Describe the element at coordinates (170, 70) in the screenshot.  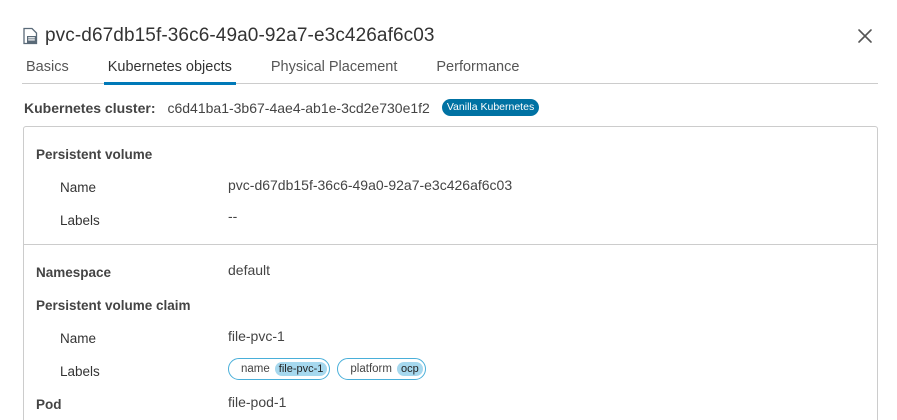
I see `tab-kubernetes-objects: Kubernetes objects` at that location.